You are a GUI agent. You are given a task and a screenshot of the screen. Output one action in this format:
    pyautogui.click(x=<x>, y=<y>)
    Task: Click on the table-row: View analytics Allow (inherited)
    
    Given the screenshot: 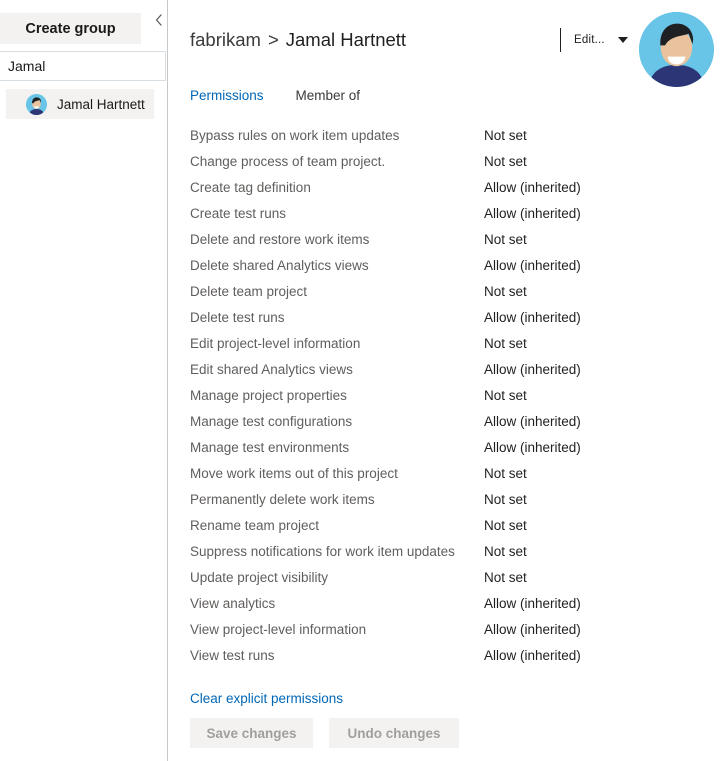 What is the action you would take?
    pyautogui.click(x=450, y=608)
    